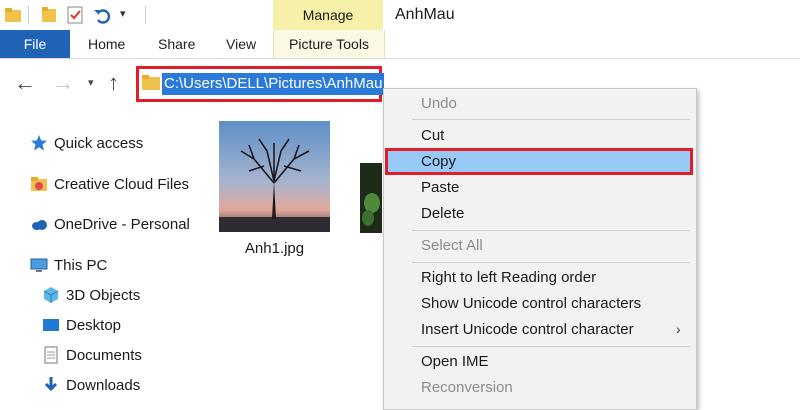 This screenshot has width=800, height=410. What do you see at coordinates (35, 44) in the screenshot?
I see `tab-file: File` at bounding box center [35, 44].